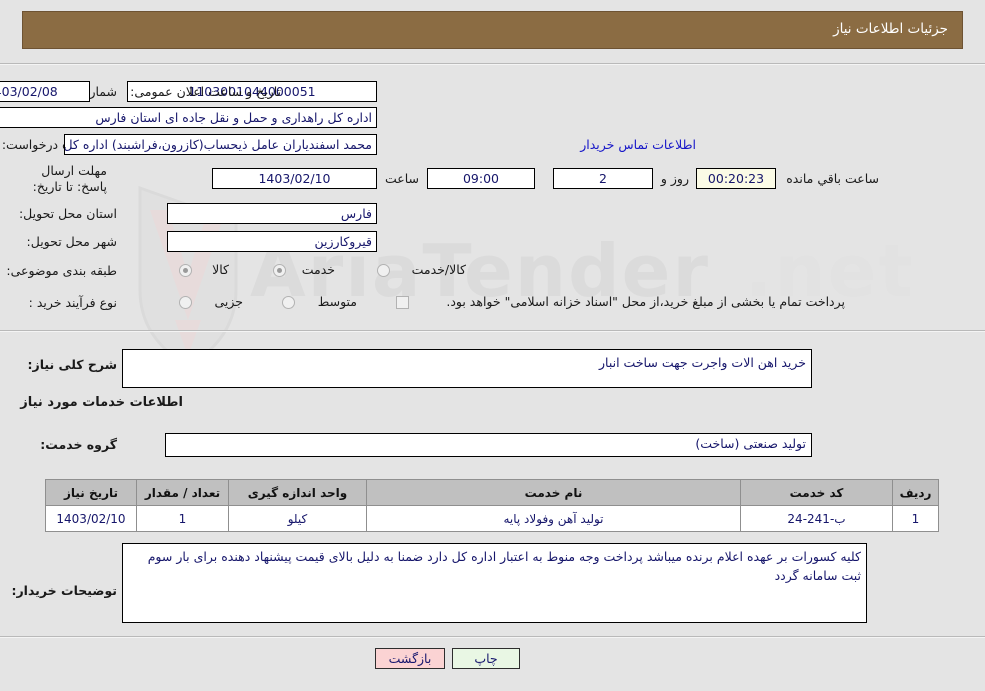 This screenshot has height=691, width=985. What do you see at coordinates (228, 301) in the screenshot?
I see `radio-process-jozii-label: جزیی` at bounding box center [228, 301].